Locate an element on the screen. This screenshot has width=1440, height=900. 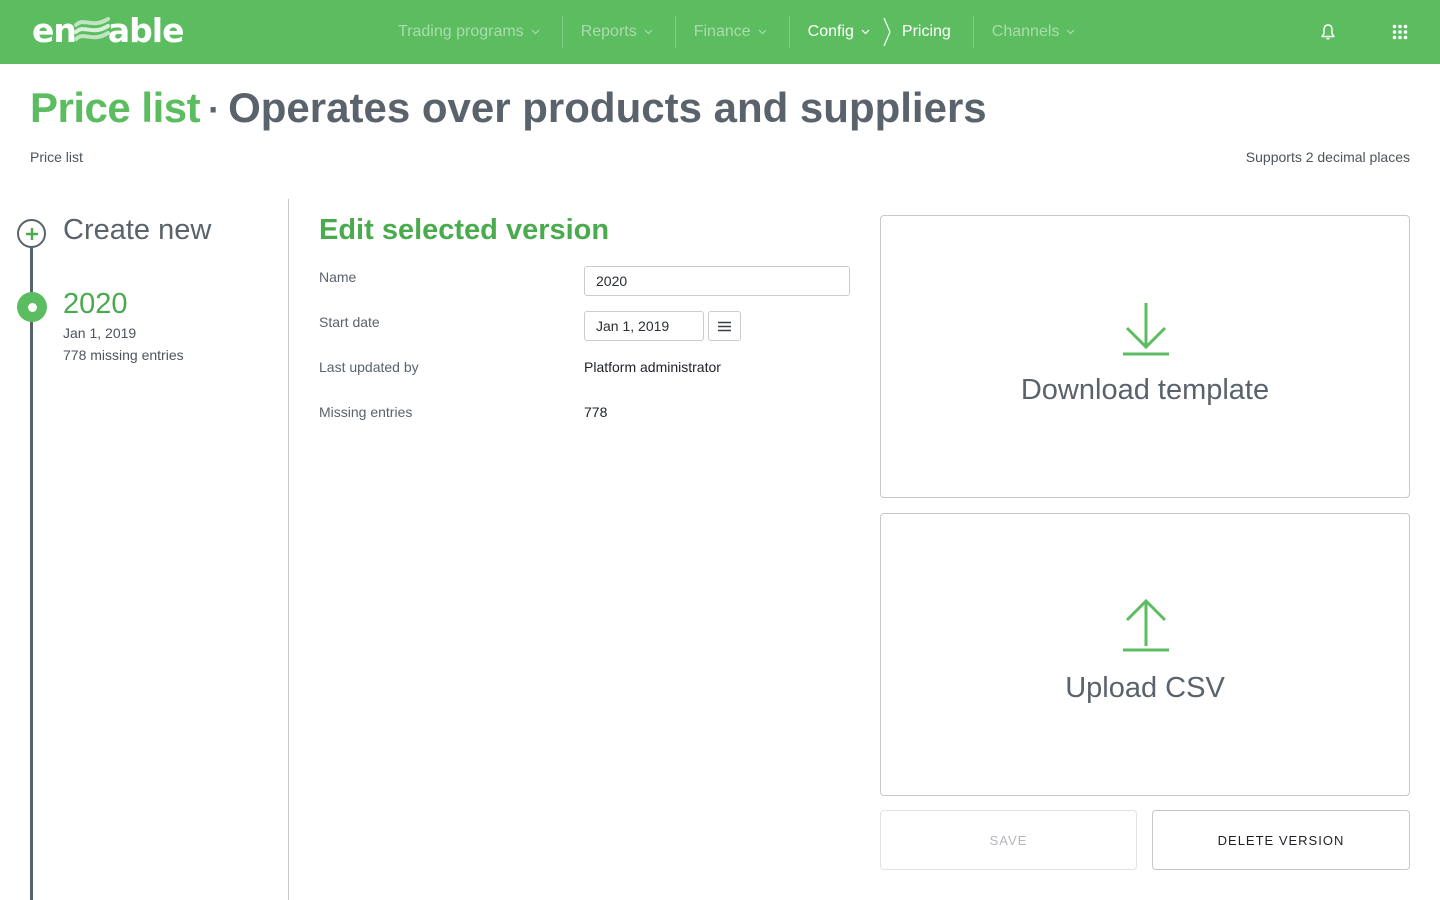
delete-version-button: DELETE VERSION is located at coordinates (1281, 840).